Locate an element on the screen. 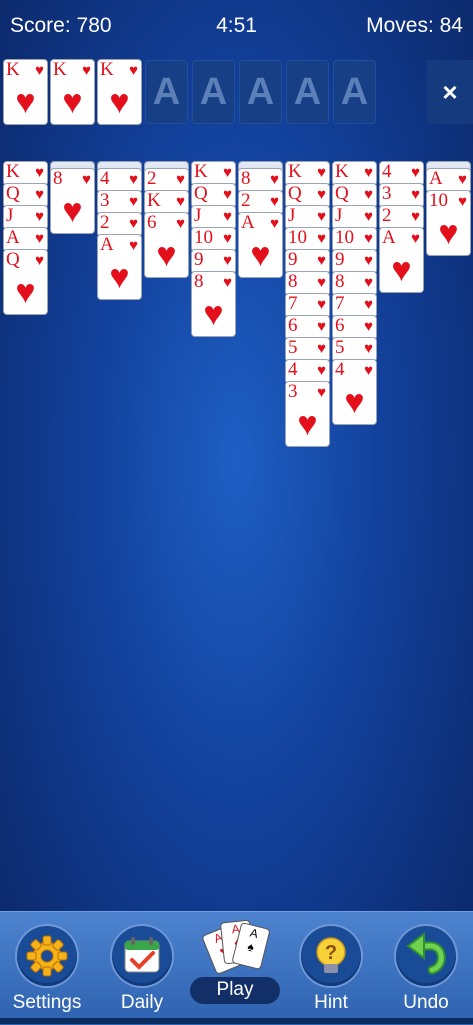  completed-foundation-card: K ♥ ♥ is located at coordinates (72, 92).